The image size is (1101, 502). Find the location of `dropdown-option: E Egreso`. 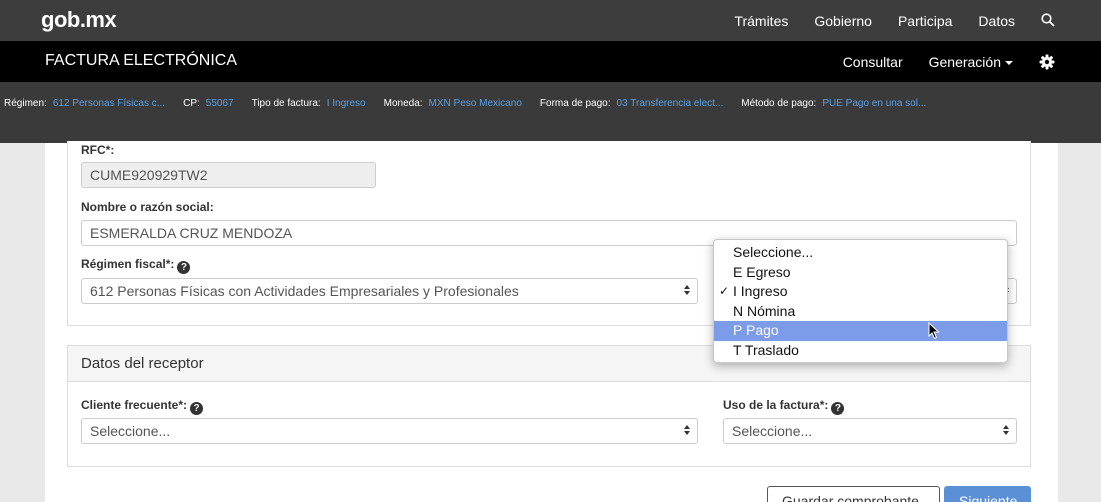

dropdown-option: E Egreso is located at coordinates (860, 273).